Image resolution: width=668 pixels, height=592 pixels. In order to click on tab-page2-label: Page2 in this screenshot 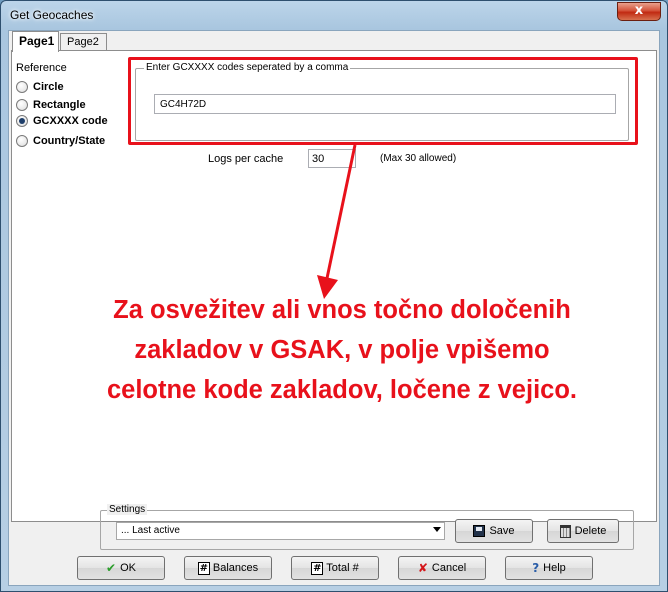, I will do `click(83, 42)`.